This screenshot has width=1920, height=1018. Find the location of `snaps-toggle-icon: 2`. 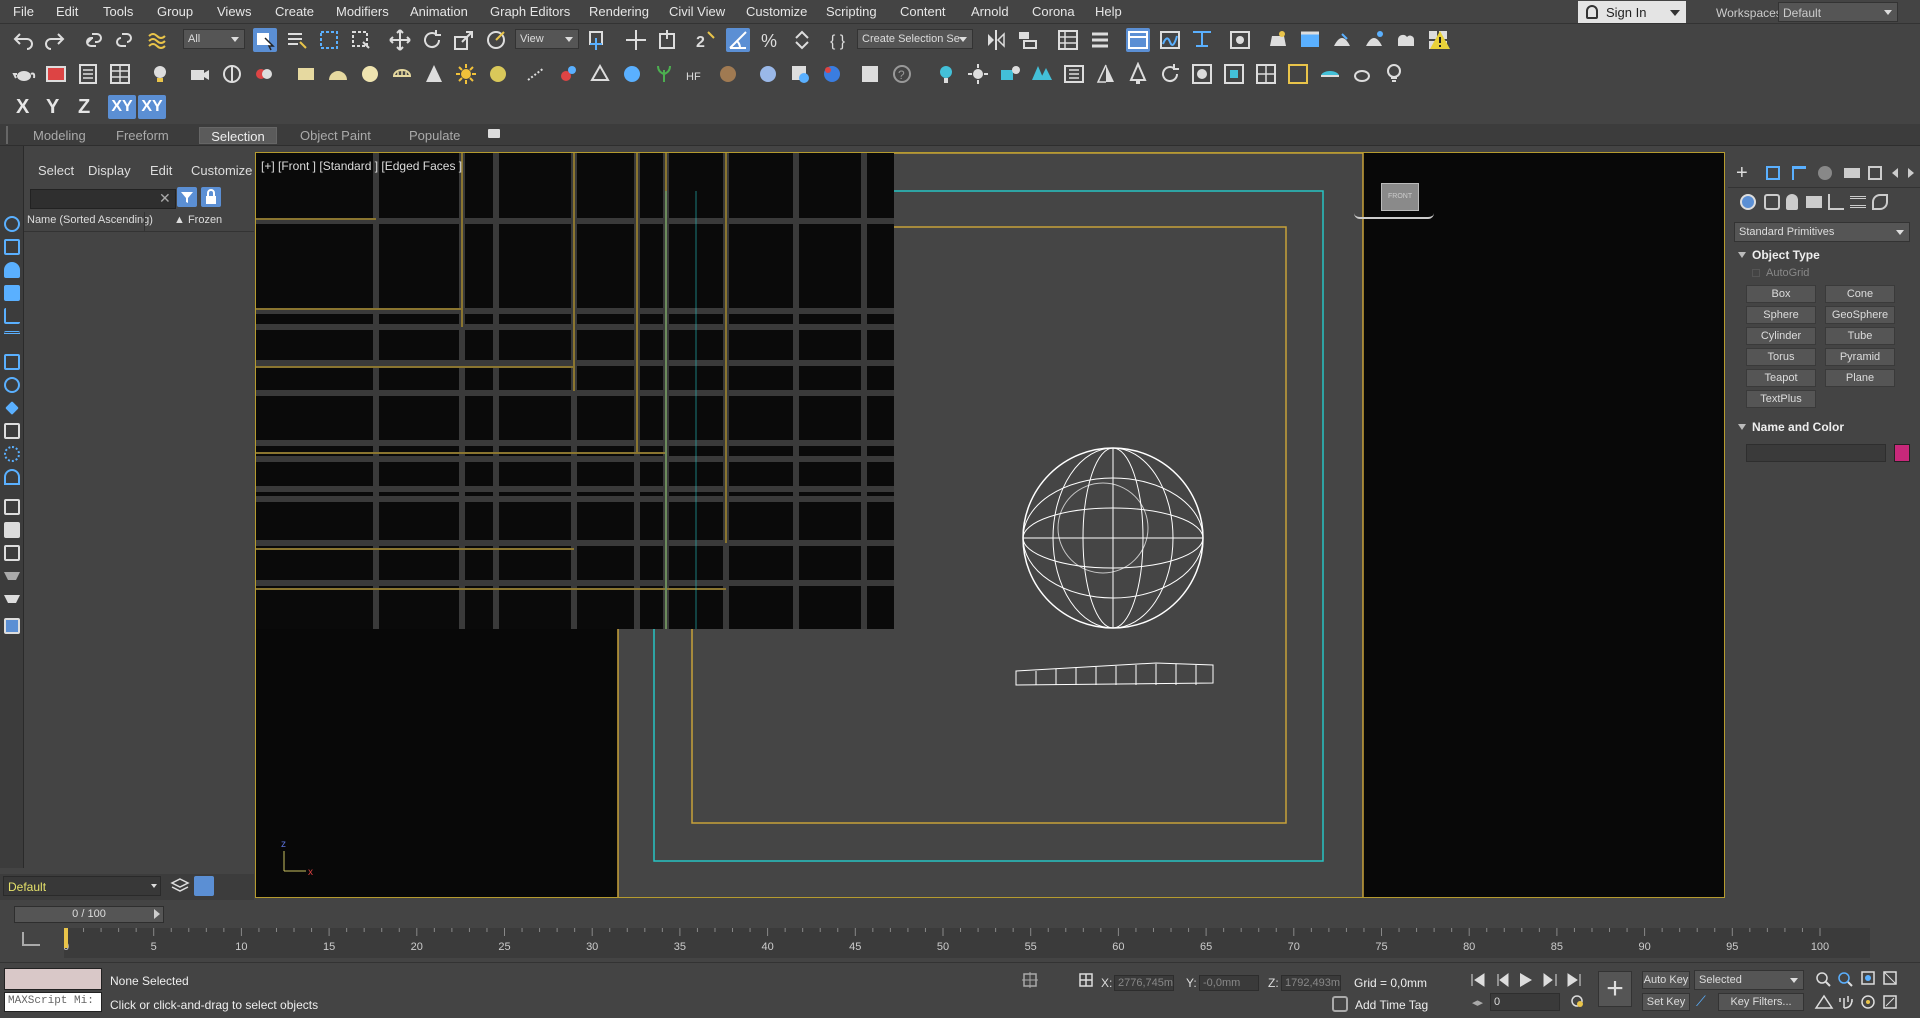

snaps-toggle-icon: 2 is located at coordinates (706, 40).